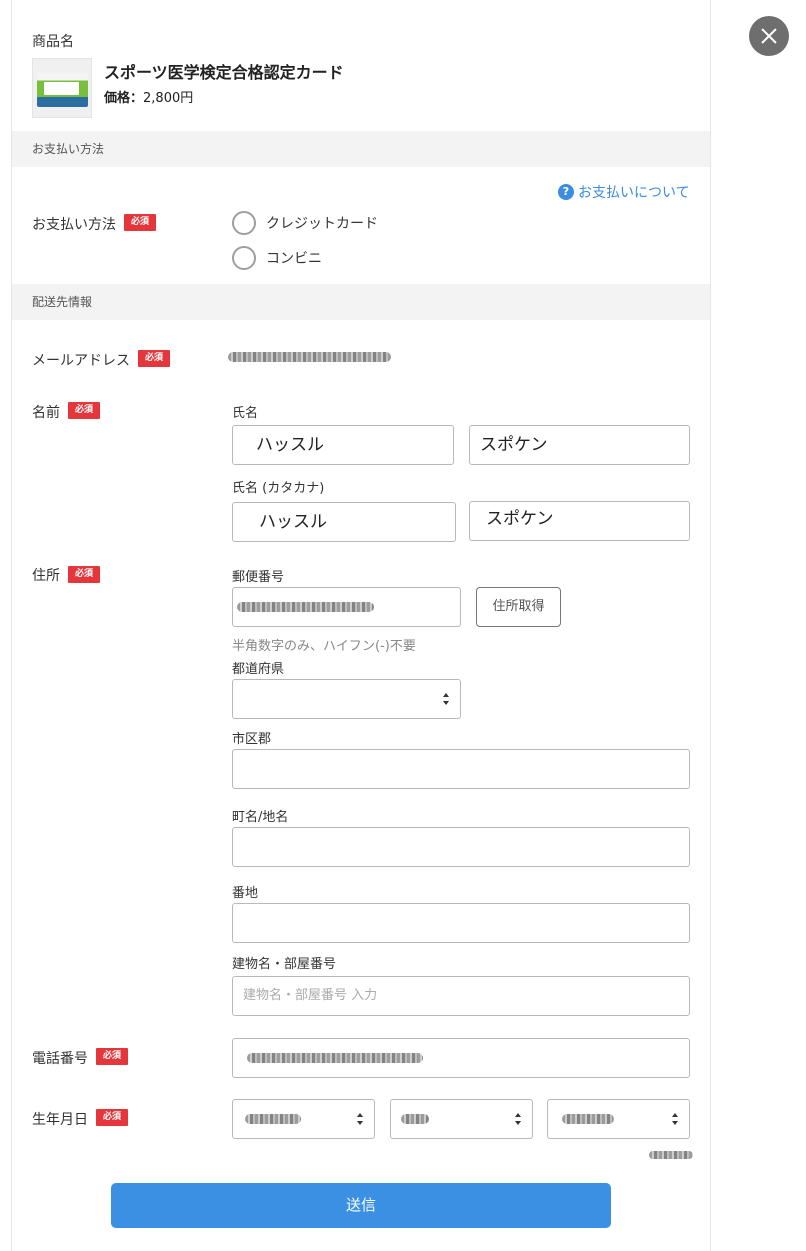 Image resolution: width=806 pixels, height=1251 pixels. I want to click on kana-name-label: 氏名 (カタカナ), so click(278, 488).